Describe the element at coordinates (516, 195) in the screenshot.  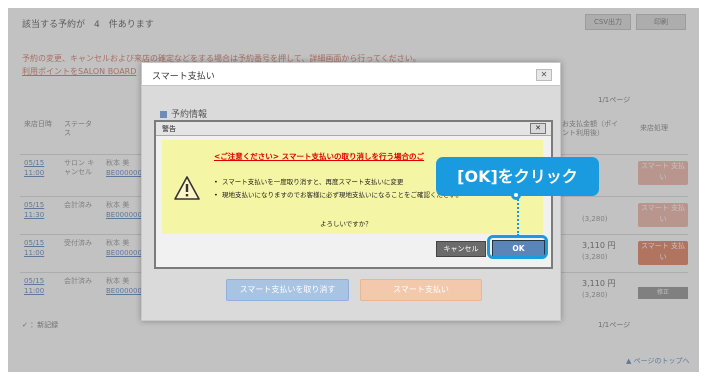
I see `callout-pointer-dot` at that location.